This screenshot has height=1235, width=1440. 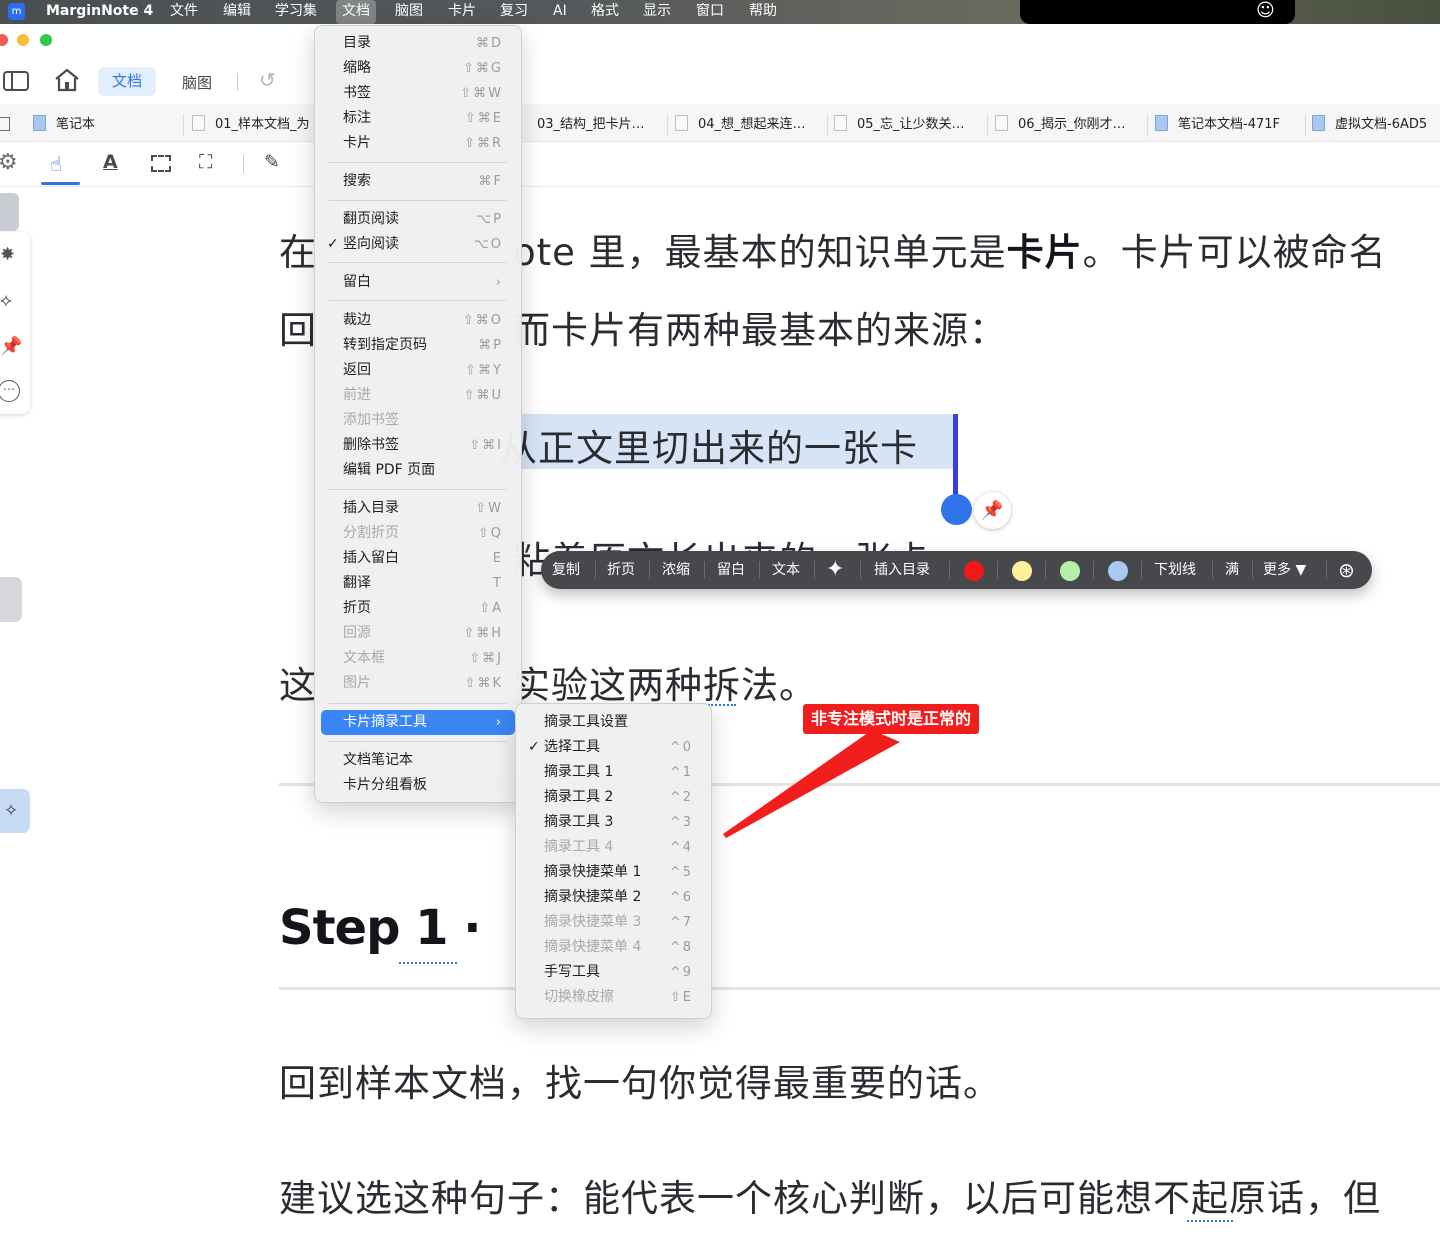 I want to click on fill-button: 满, so click(x=1232, y=570).